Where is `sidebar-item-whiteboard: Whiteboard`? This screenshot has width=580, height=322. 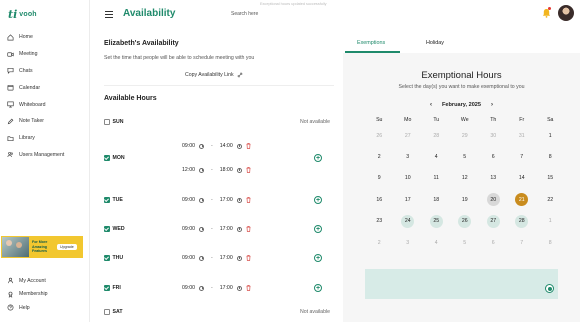
sidebar-item-whiteboard: Whiteboard is located at coordinates (46, 104).